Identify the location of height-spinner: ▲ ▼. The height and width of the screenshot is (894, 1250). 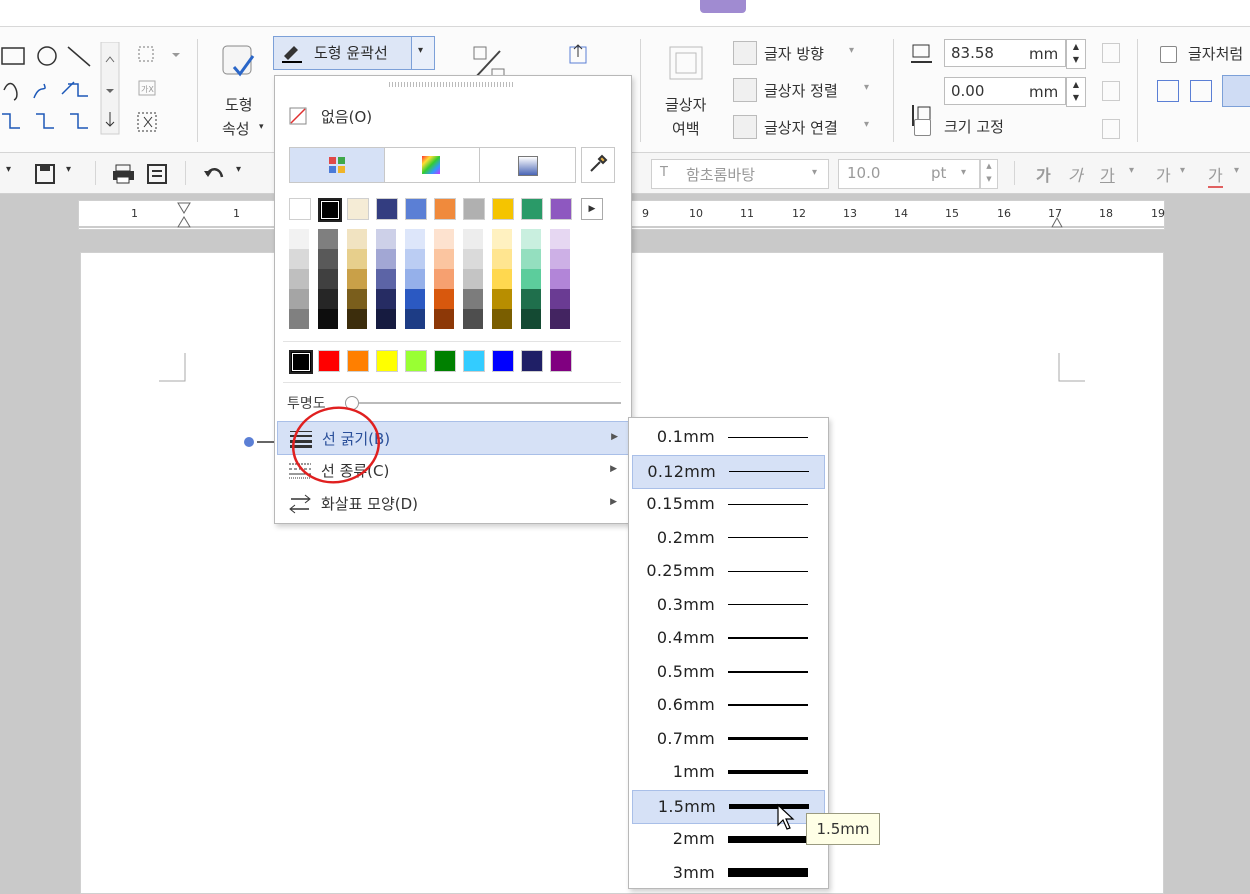
(1076, 92).